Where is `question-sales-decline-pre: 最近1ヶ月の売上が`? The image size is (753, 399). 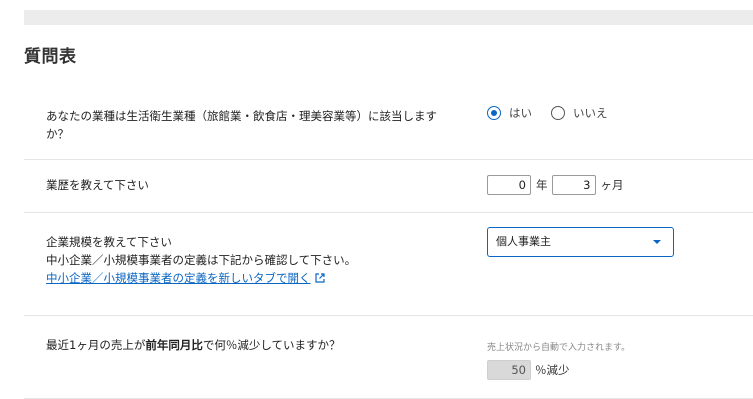
question-sales-decline-pre: 最近1ヶ月の売上が is located at coordinates (96, 345).